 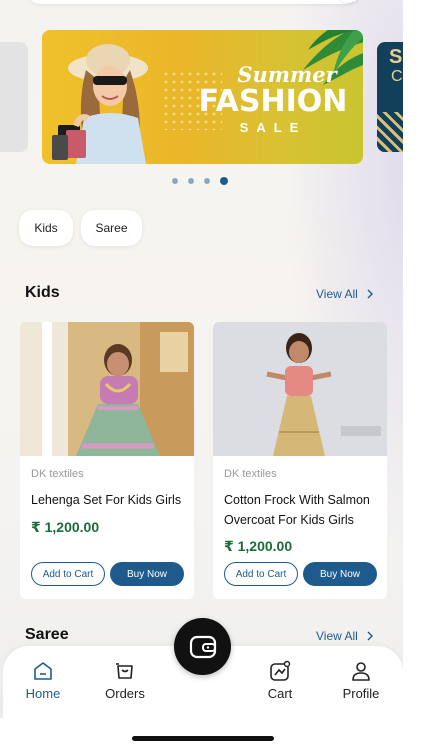 I want to click on promo-banner: Summer FASHION SALE, so click(x=202, y=97).